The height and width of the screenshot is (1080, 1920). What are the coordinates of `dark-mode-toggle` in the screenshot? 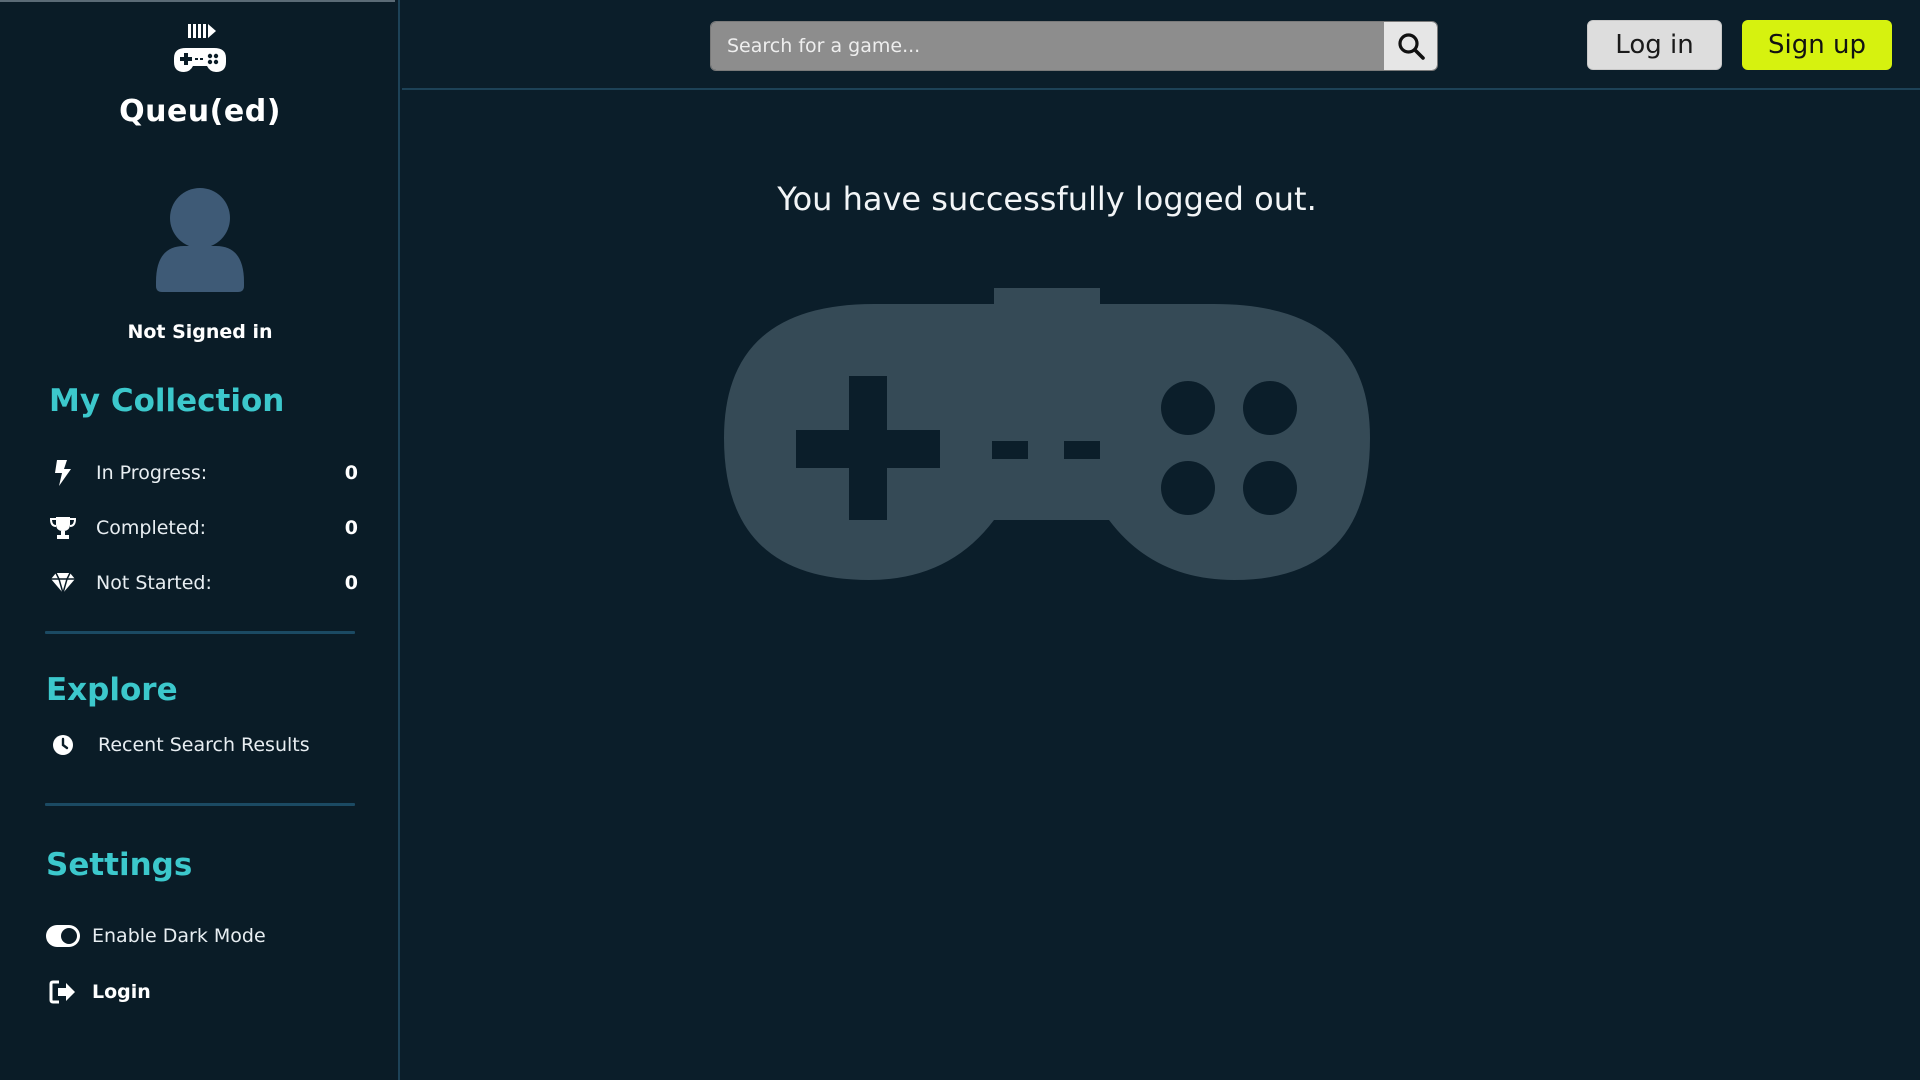 It's located at (63, 936).